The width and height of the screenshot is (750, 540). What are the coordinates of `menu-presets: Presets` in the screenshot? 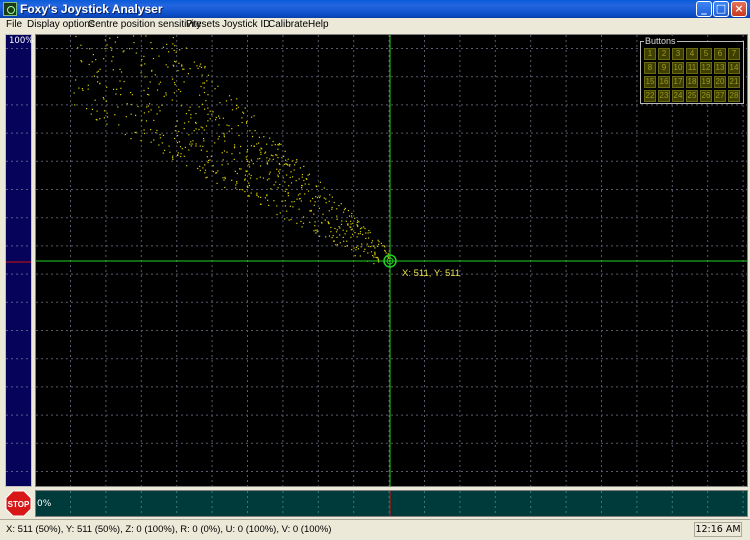 It's located at (203, 24).